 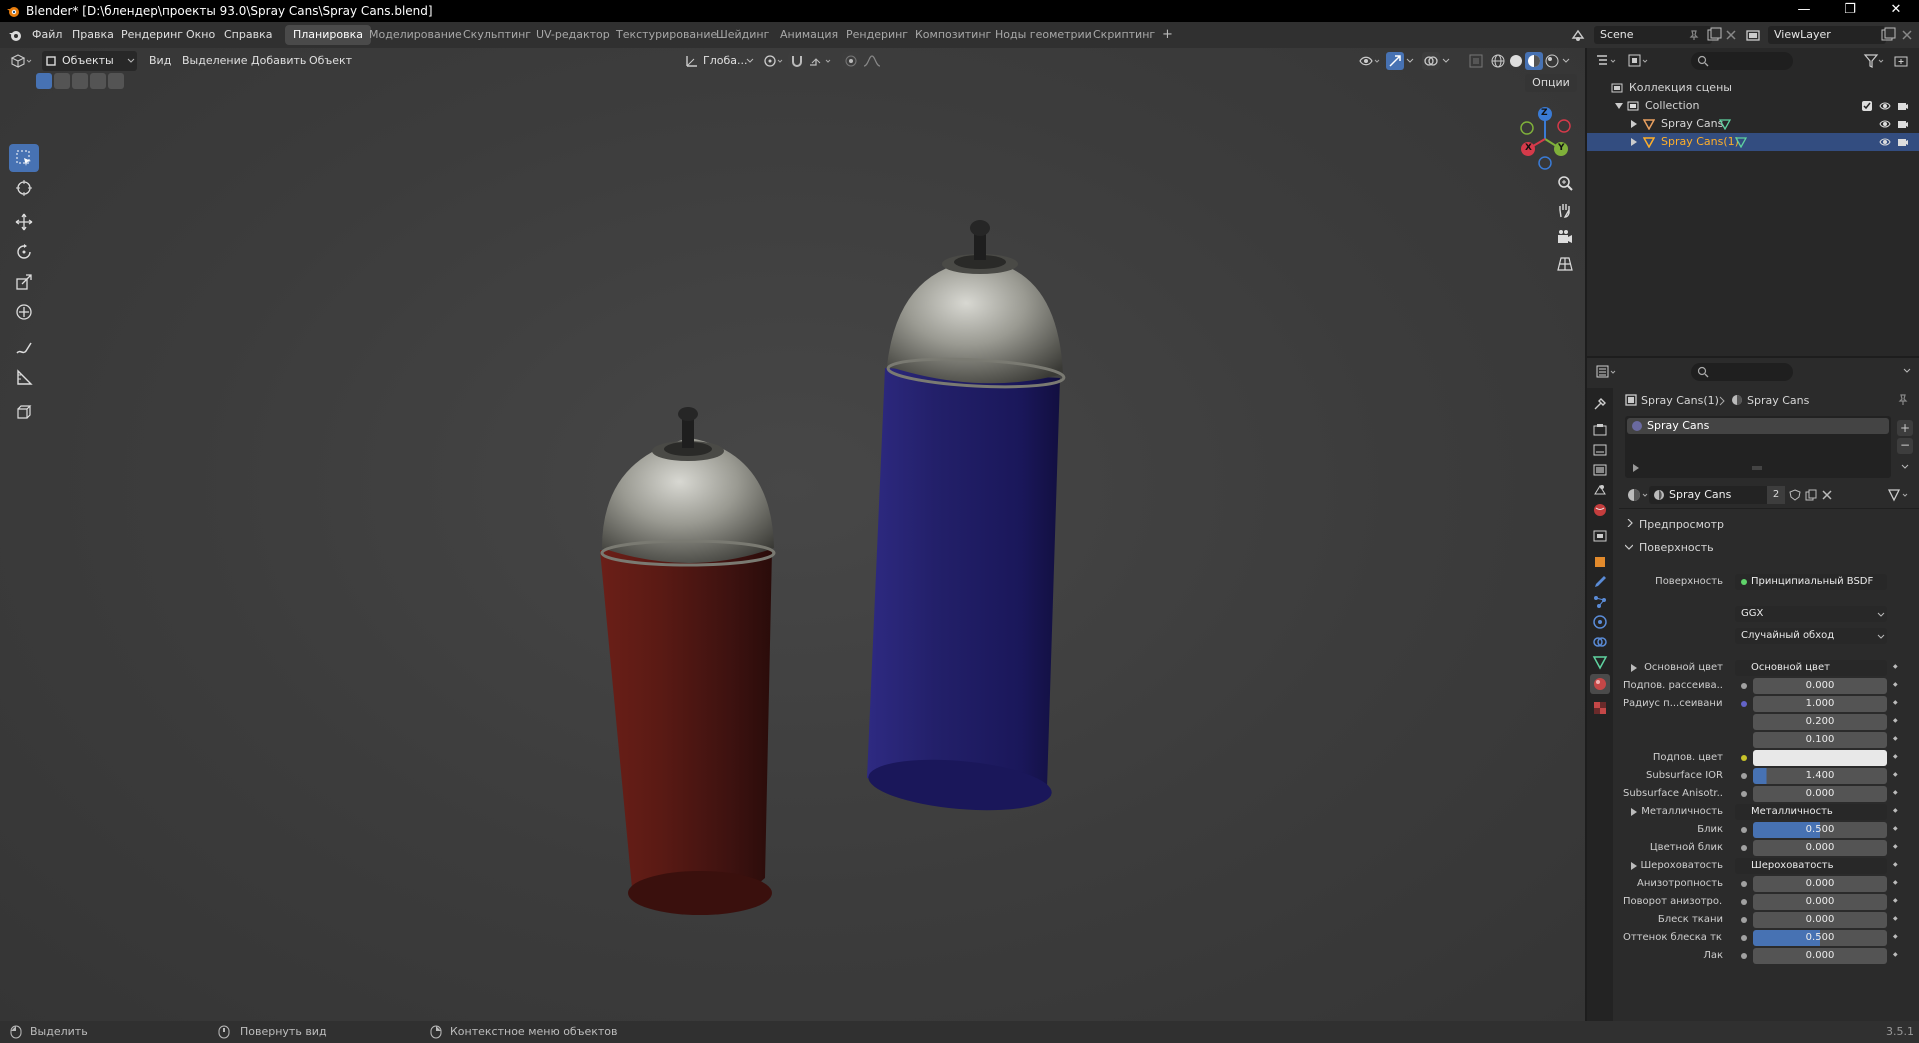 I want to click on outliner-row-scene-collection: Коллекция сцены, so click(x=1753, y=88).